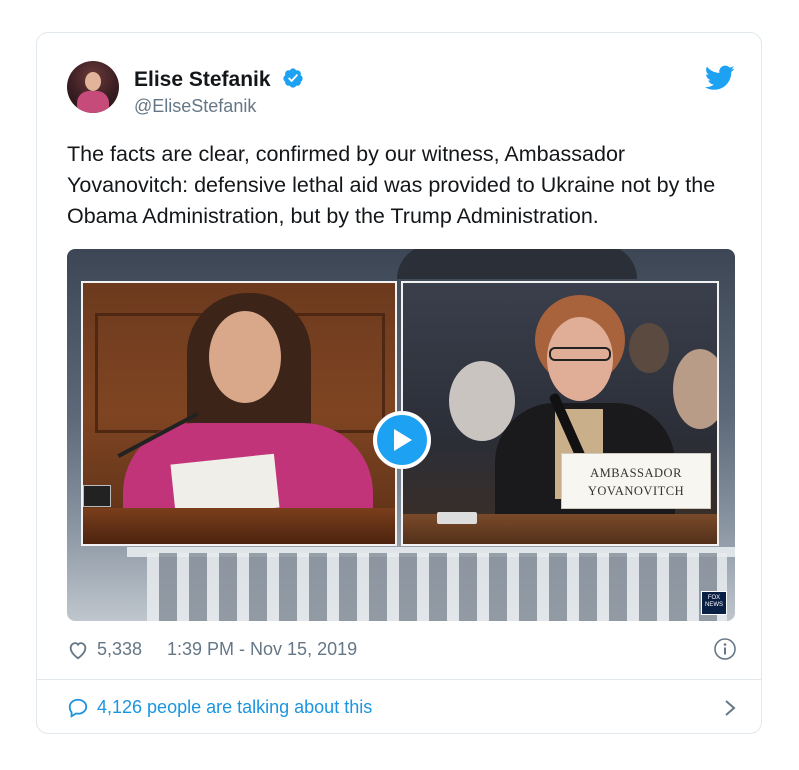 This screenshot has width=799, height=770. Describe the element at coordinates (720, 78) in the screenshot. I see `twitter-bird-icon` at that location.